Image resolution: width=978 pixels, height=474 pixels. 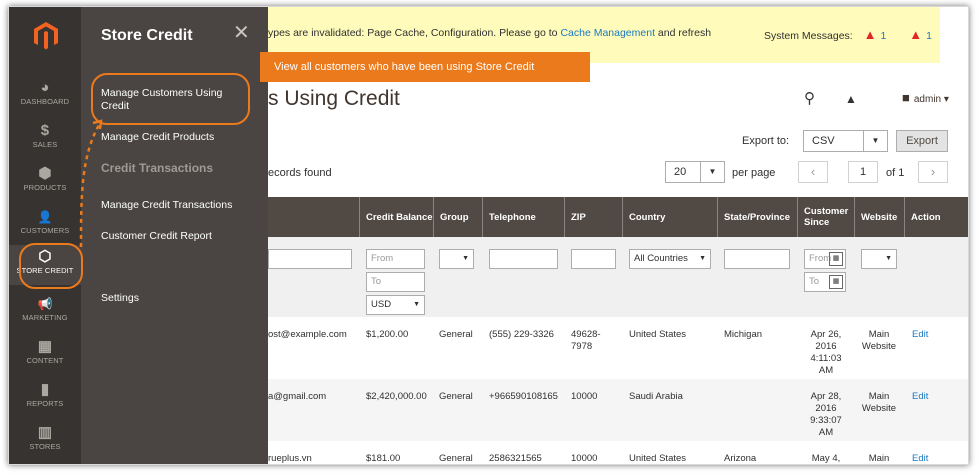 I want to click on column-website: Website, so click(x=880, y=217).